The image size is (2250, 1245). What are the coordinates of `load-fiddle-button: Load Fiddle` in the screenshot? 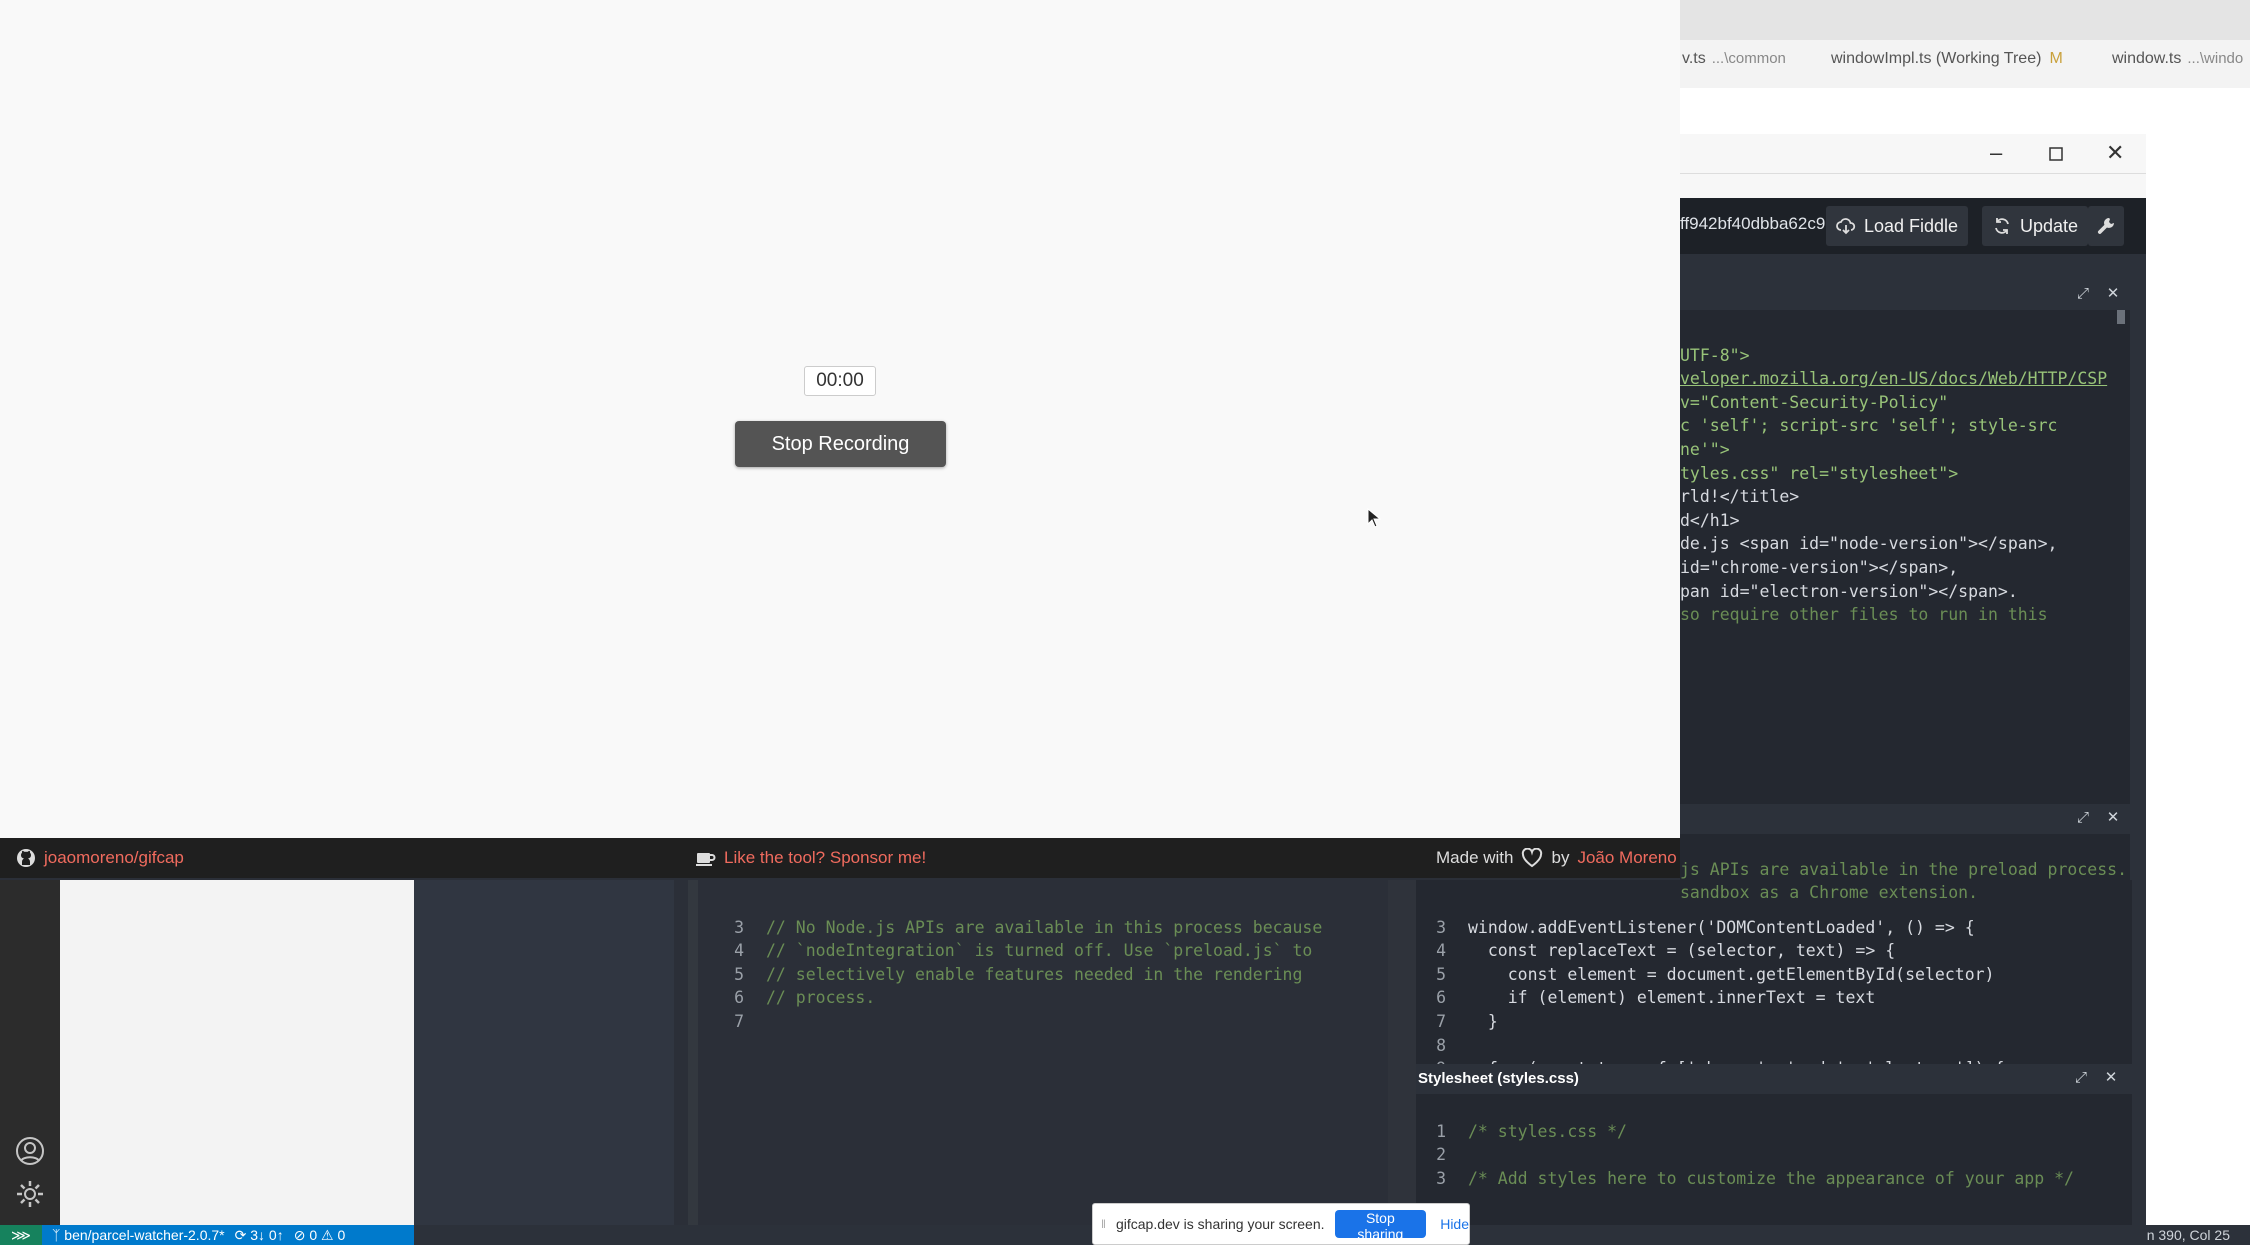 It's located at (1897, 226).